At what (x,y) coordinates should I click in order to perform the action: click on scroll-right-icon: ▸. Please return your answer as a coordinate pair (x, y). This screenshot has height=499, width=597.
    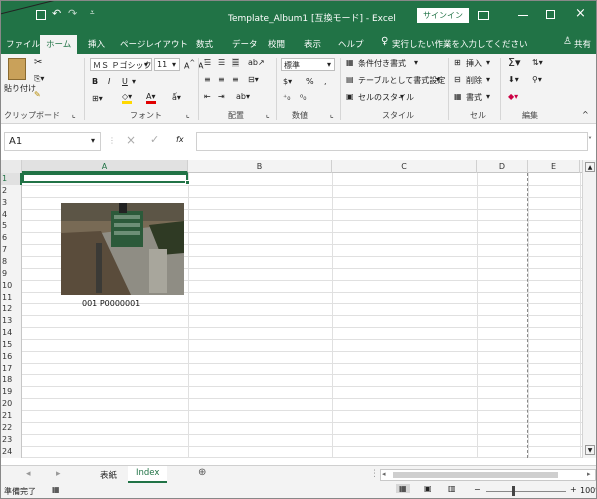
    Looking at the image, I should click on (589, 474).